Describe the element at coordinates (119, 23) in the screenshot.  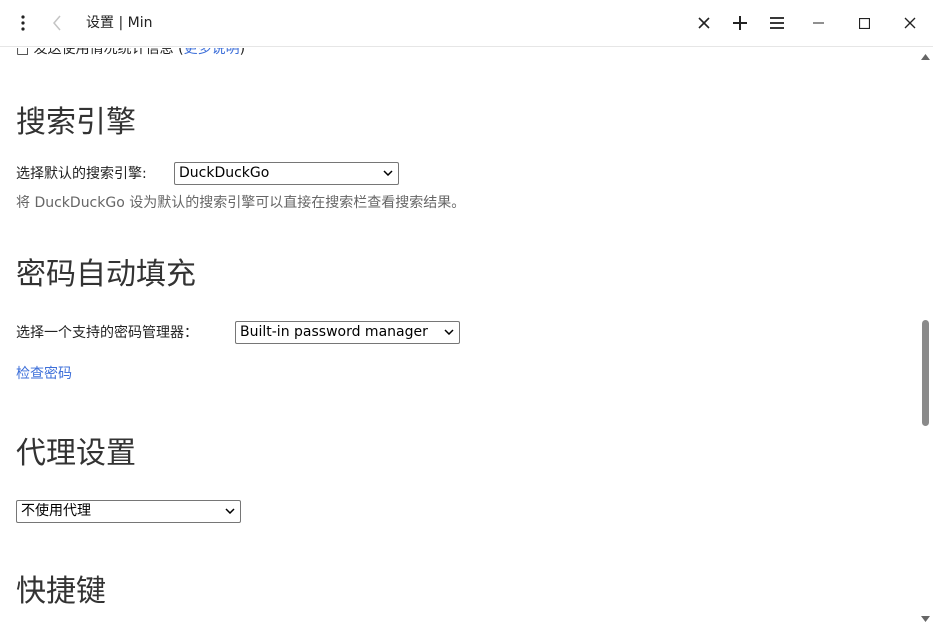
I see `window-title: 设置 | Min` at that location.